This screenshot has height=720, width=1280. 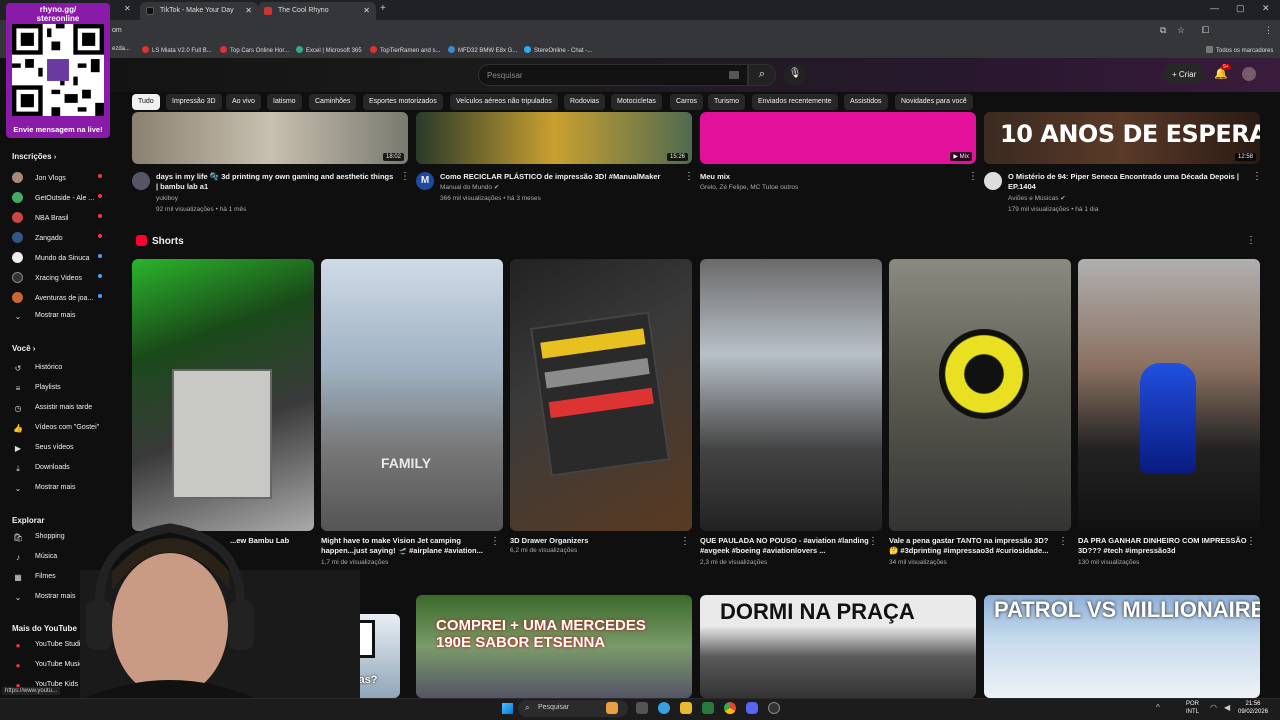 I want to click on task-view-icon, so click(x=642, y=708).